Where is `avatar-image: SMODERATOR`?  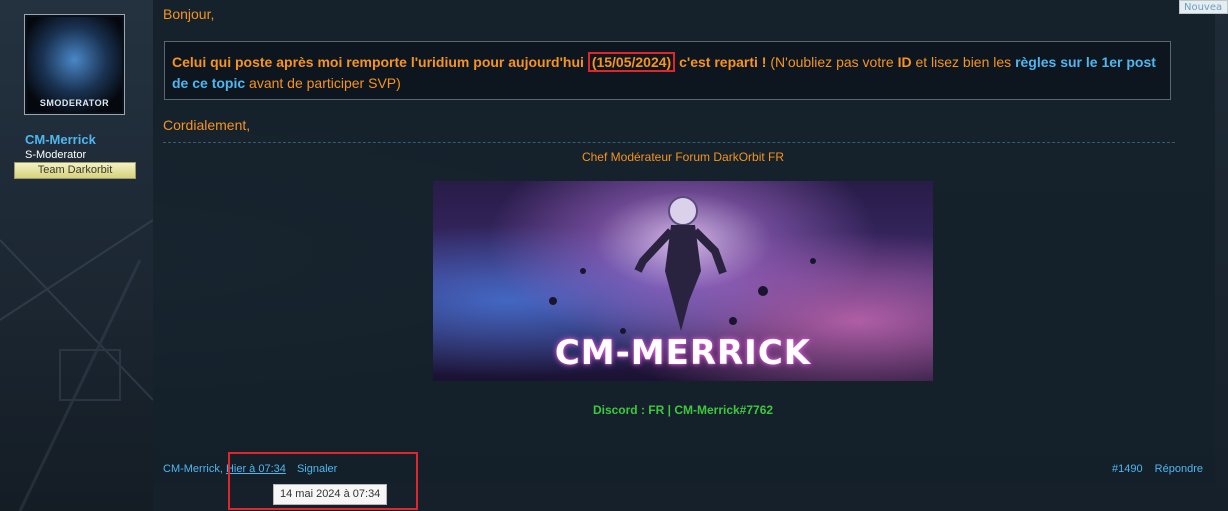 avatar-image: SMODERATOR is located at coordinates (74, 64).